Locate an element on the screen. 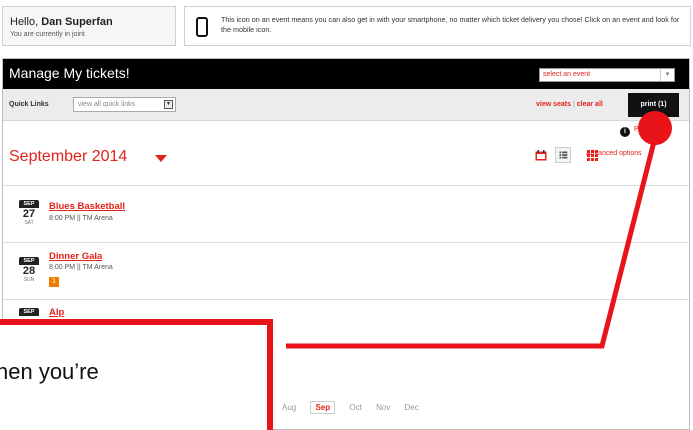 The height and width of the screenshot is (430, 693). user-greeting: Hello, Dan Superfan is located at coordinates (61, 22).